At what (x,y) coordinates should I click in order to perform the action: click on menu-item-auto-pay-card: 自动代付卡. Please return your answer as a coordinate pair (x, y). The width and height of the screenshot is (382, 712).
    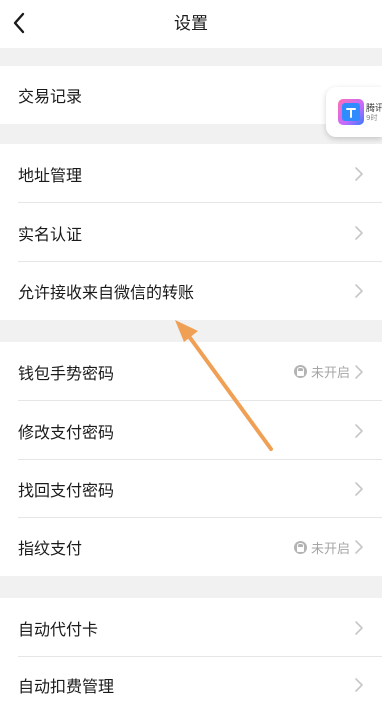
    Looking at the image, I should click on (191, 627).